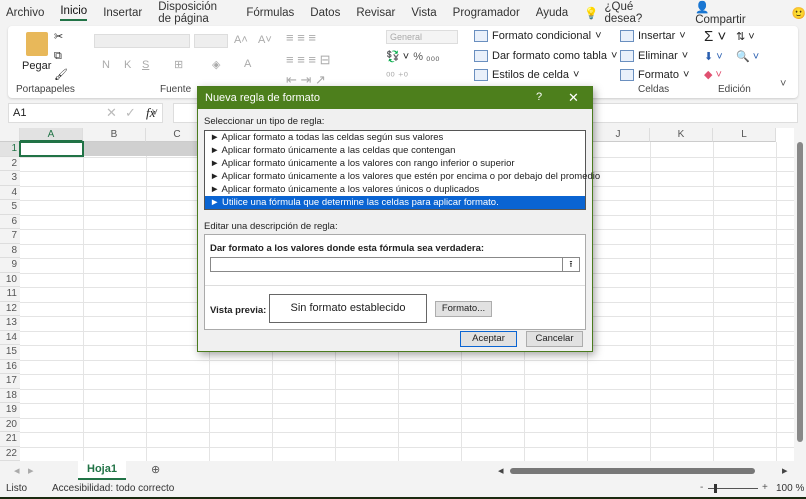 The height and width of the screenshot is (499, 806). What do you see at coordinates (790, 488) in the screenshot?
I see `zoom-level: 100 %` at bounding box center [790, 488].